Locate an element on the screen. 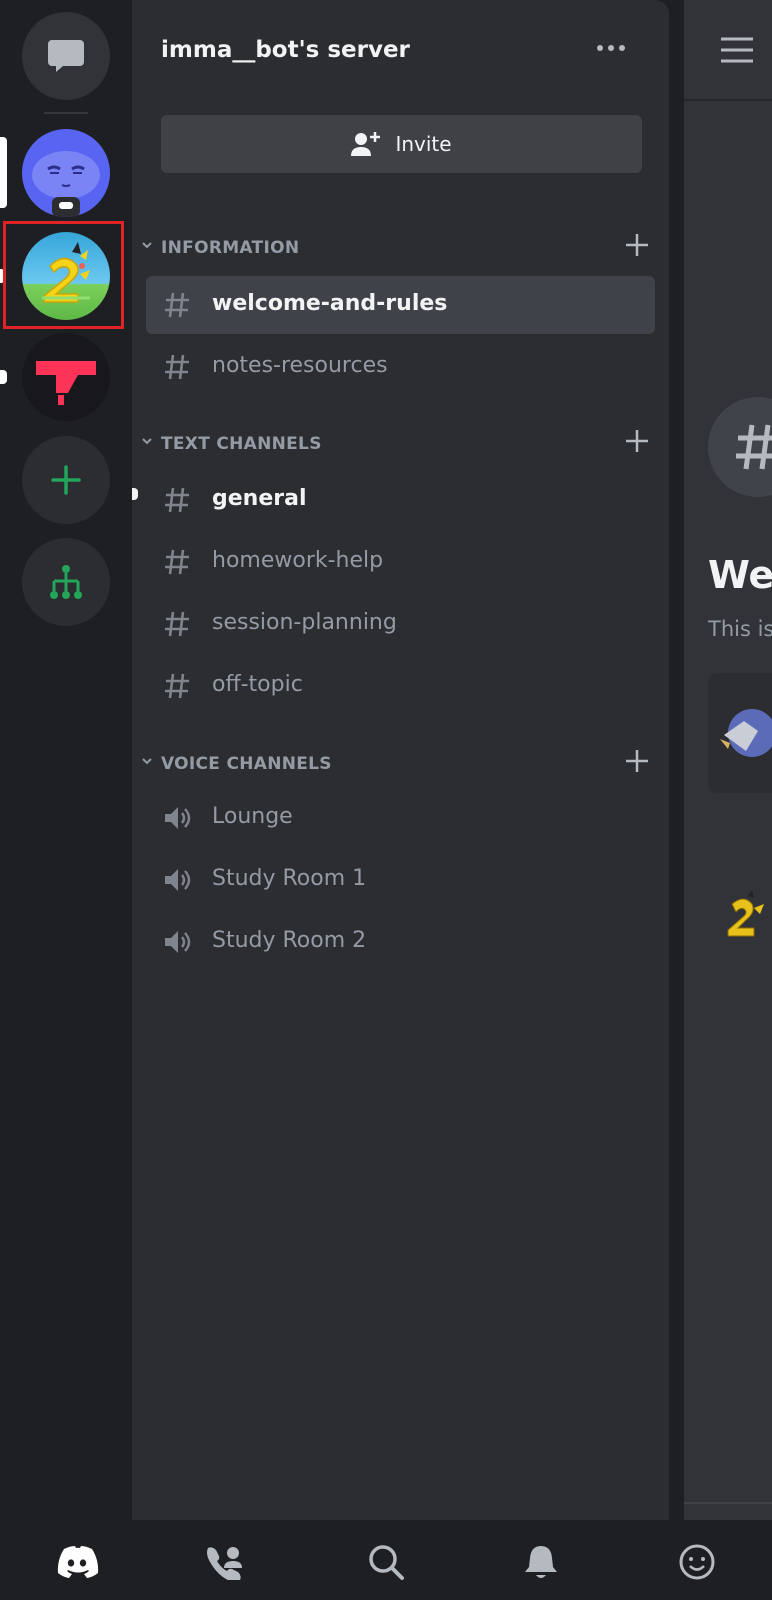 The image size is (772, 1600). channel-name: homework-help is located at coordinates (298, 560).